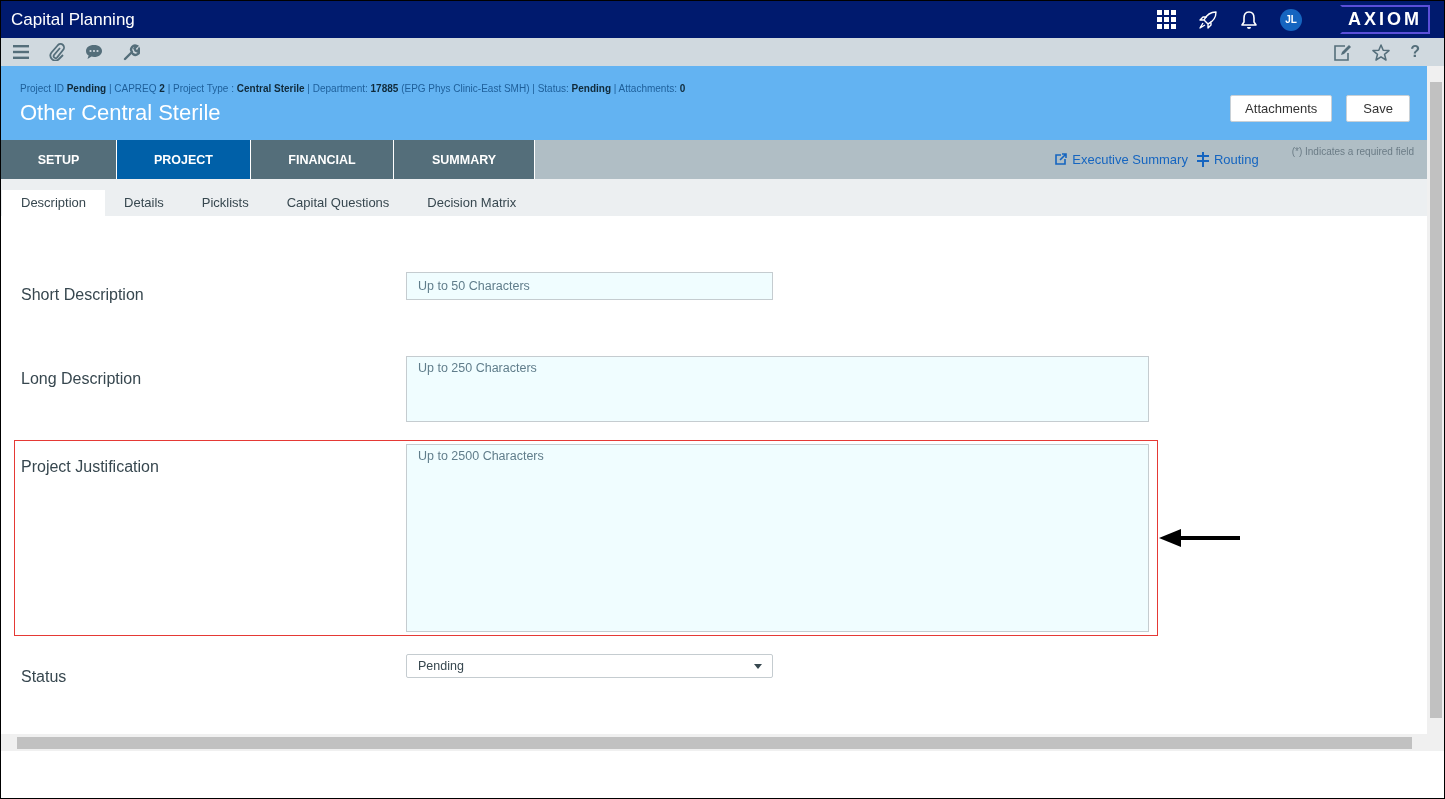 Image resolution: width=1445 pixels, height=799 pixels. What do you see at coordinates (1202, 159) in the screenshot?
I see `signpost-icon` at bounding box center [1202, 159].